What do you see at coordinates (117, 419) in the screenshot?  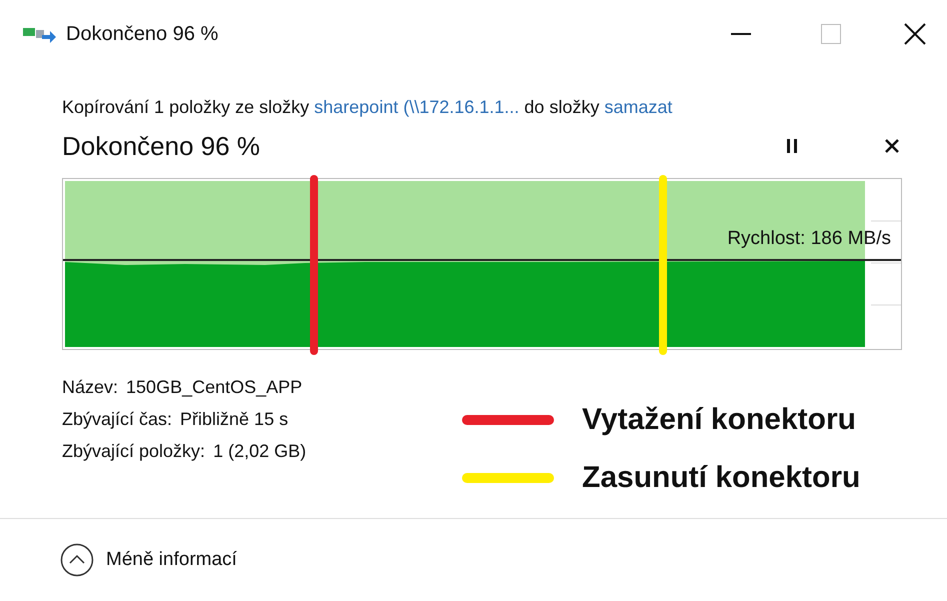 I see `detail-label: Zbývající čas:` at bounding box center [117, 419].